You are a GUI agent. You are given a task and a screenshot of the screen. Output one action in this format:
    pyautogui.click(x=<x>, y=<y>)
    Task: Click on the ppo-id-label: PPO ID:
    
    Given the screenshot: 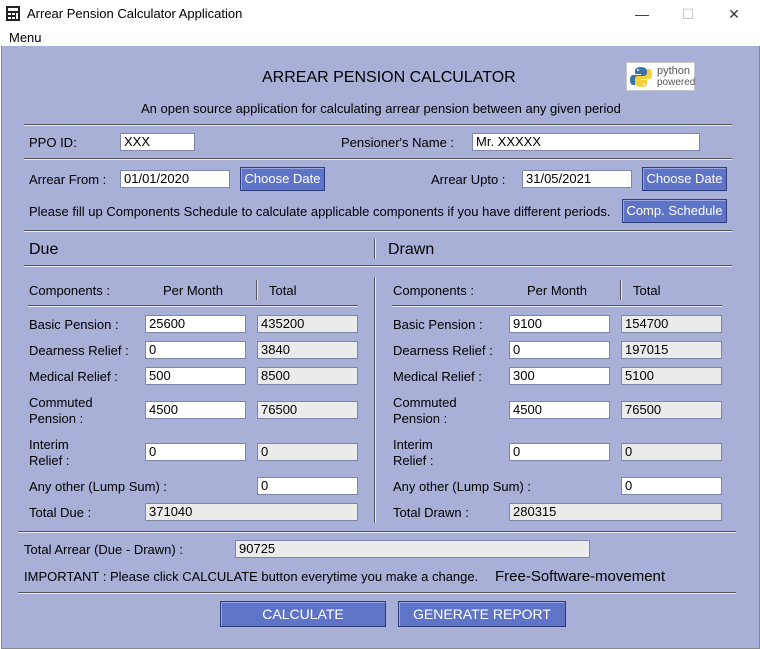 What is the action you would take?
    pyautogui.click(x=53, y=142)
    